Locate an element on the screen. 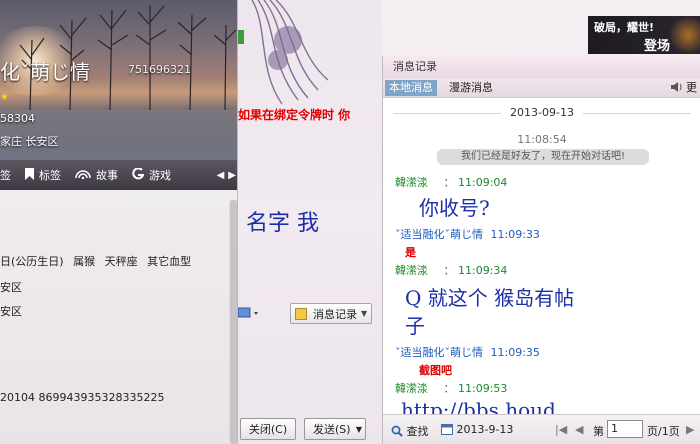  date-picker: 2013-9-13 is located at coordinates (477, 429).